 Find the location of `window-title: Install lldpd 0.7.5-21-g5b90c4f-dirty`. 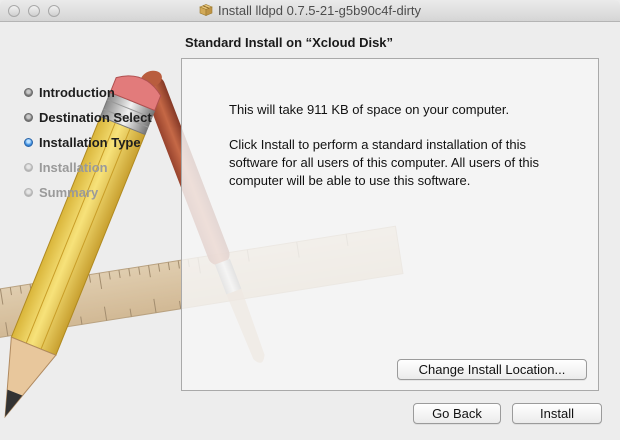

window-title: Install lldpd 0.7.5-21-g5b90c4f-dirty is located at coordinates (319, 10).